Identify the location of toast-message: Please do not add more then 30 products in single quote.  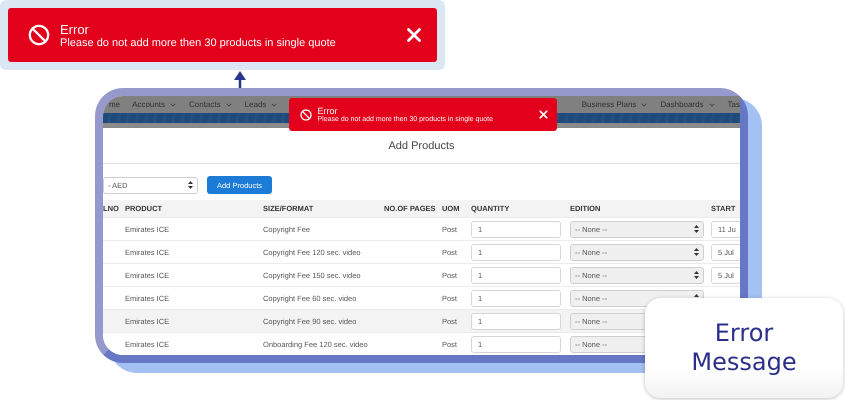
(198, 42).